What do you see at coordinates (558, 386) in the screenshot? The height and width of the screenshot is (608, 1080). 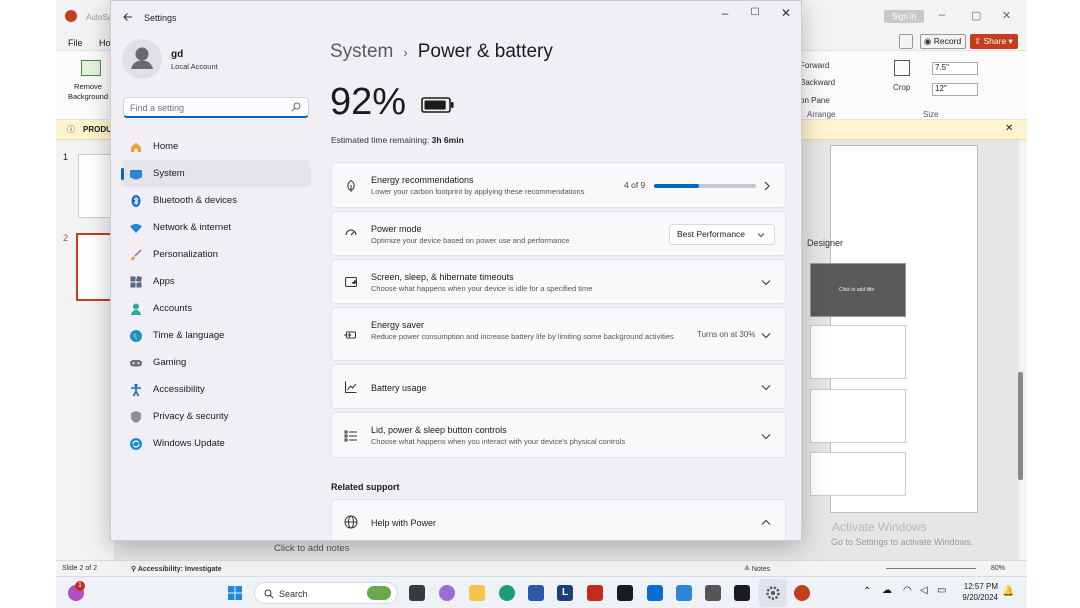 I see `battery-usage-card: Battery usage` at bounding box center [558, 386].